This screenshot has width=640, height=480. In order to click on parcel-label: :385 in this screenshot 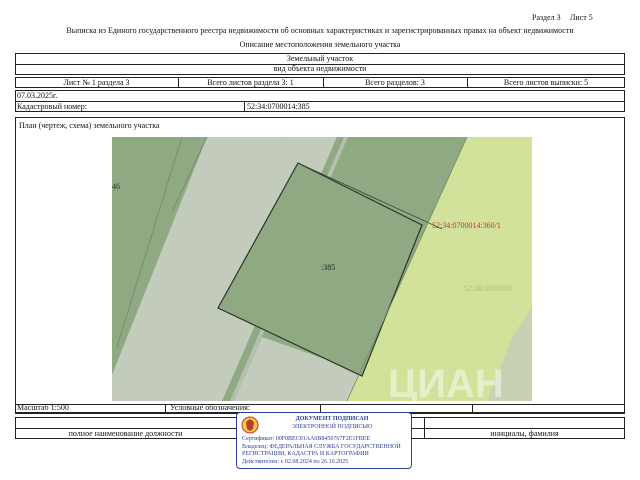, I will do `click(328, 267)`.